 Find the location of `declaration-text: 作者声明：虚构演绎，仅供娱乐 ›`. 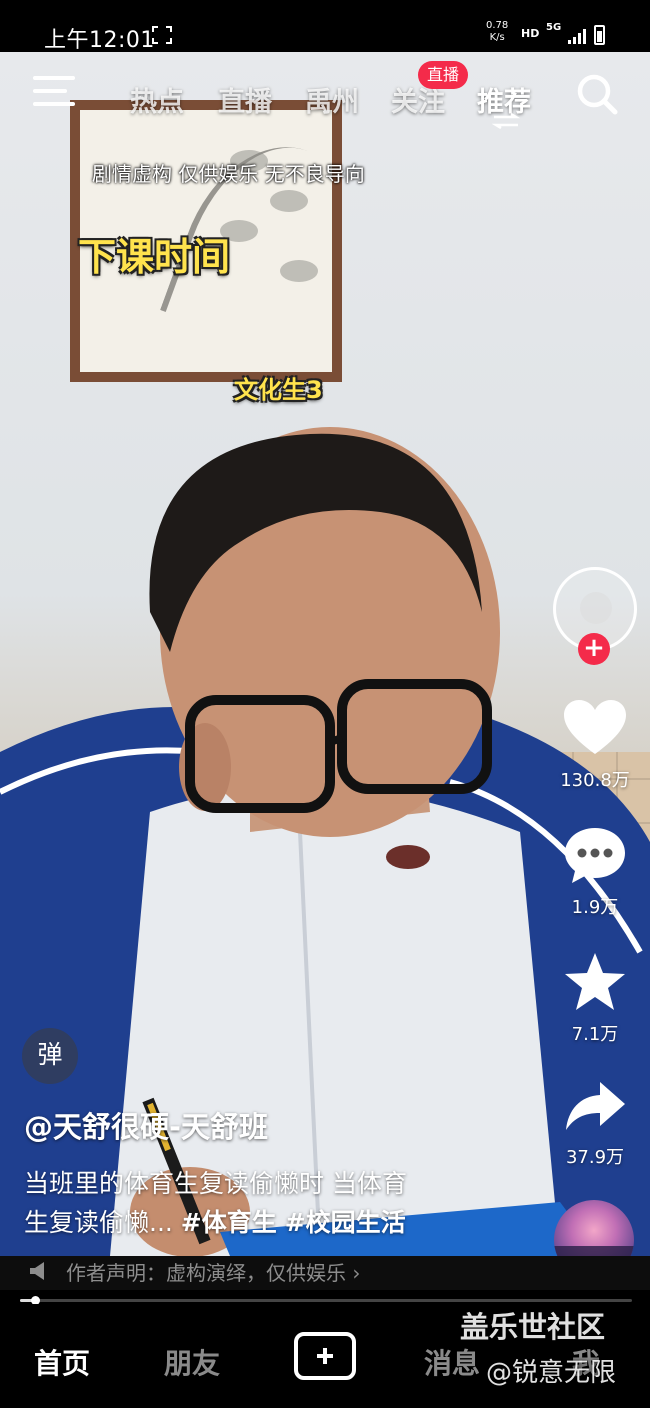

declaration-text: 作者声明：虚构演绎，仅供娱乐 › is located at coordinates (213, 1273).